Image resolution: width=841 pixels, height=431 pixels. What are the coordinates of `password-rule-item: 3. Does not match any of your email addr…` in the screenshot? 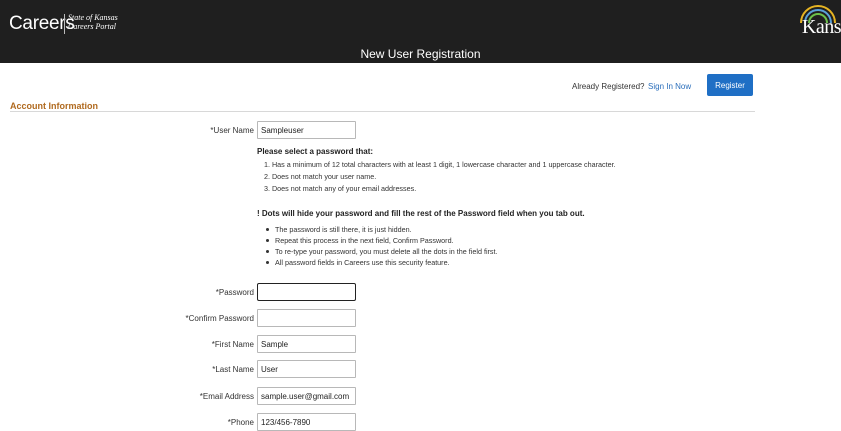 It's located at (340, 188).